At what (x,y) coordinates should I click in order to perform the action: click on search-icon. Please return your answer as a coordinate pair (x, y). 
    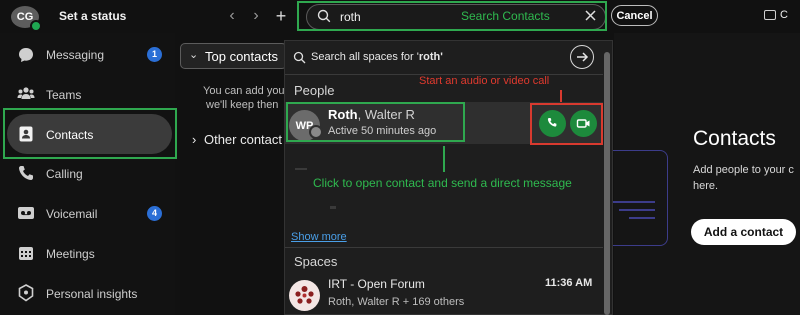
    Looking at the image, I should click on (299, 57).